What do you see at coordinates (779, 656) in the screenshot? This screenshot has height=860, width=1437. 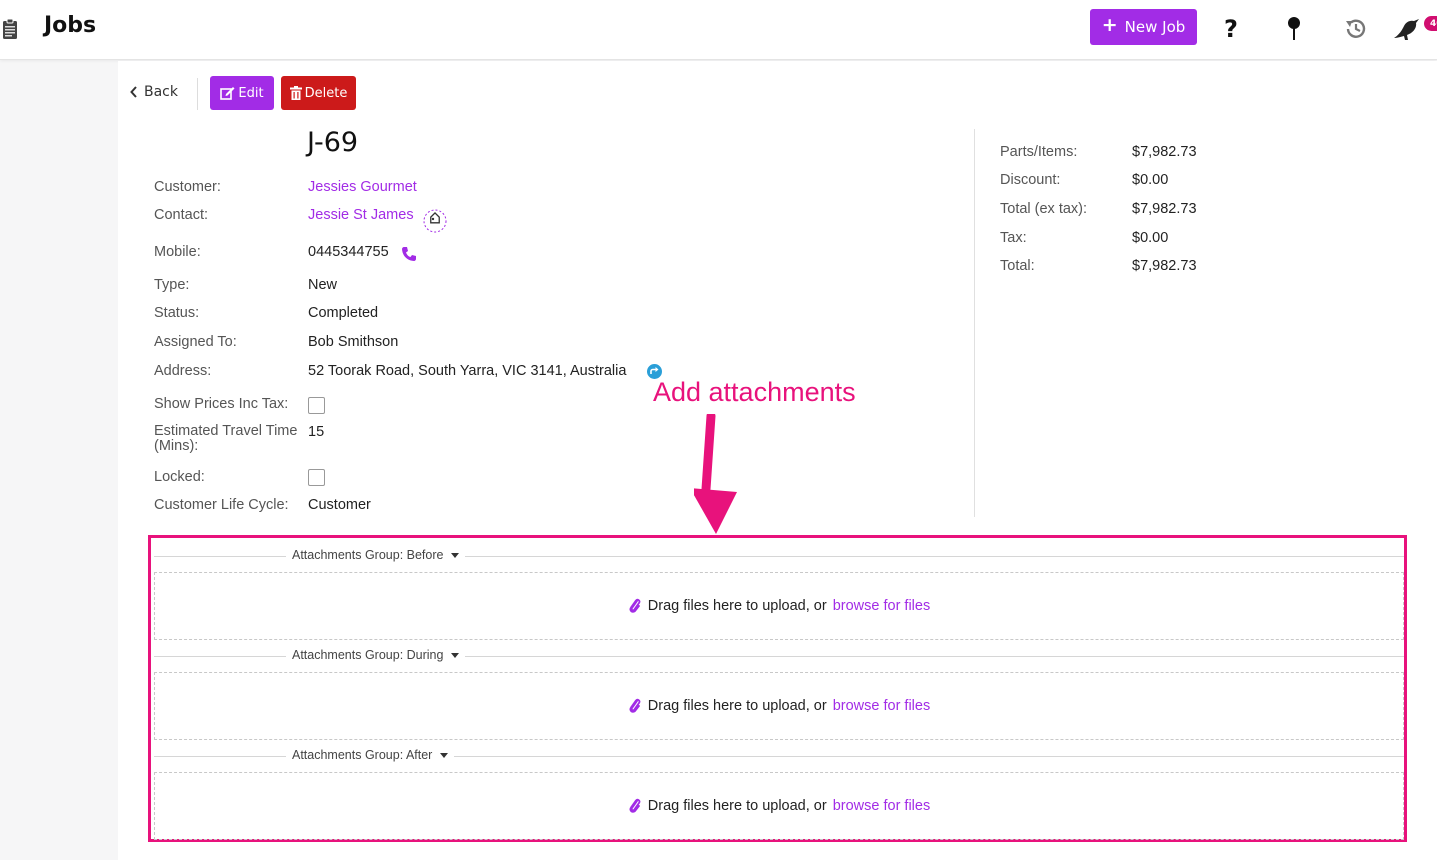 I see `attachments-group-during-header: Attachments Group: During` at bounding box center [779, 656].